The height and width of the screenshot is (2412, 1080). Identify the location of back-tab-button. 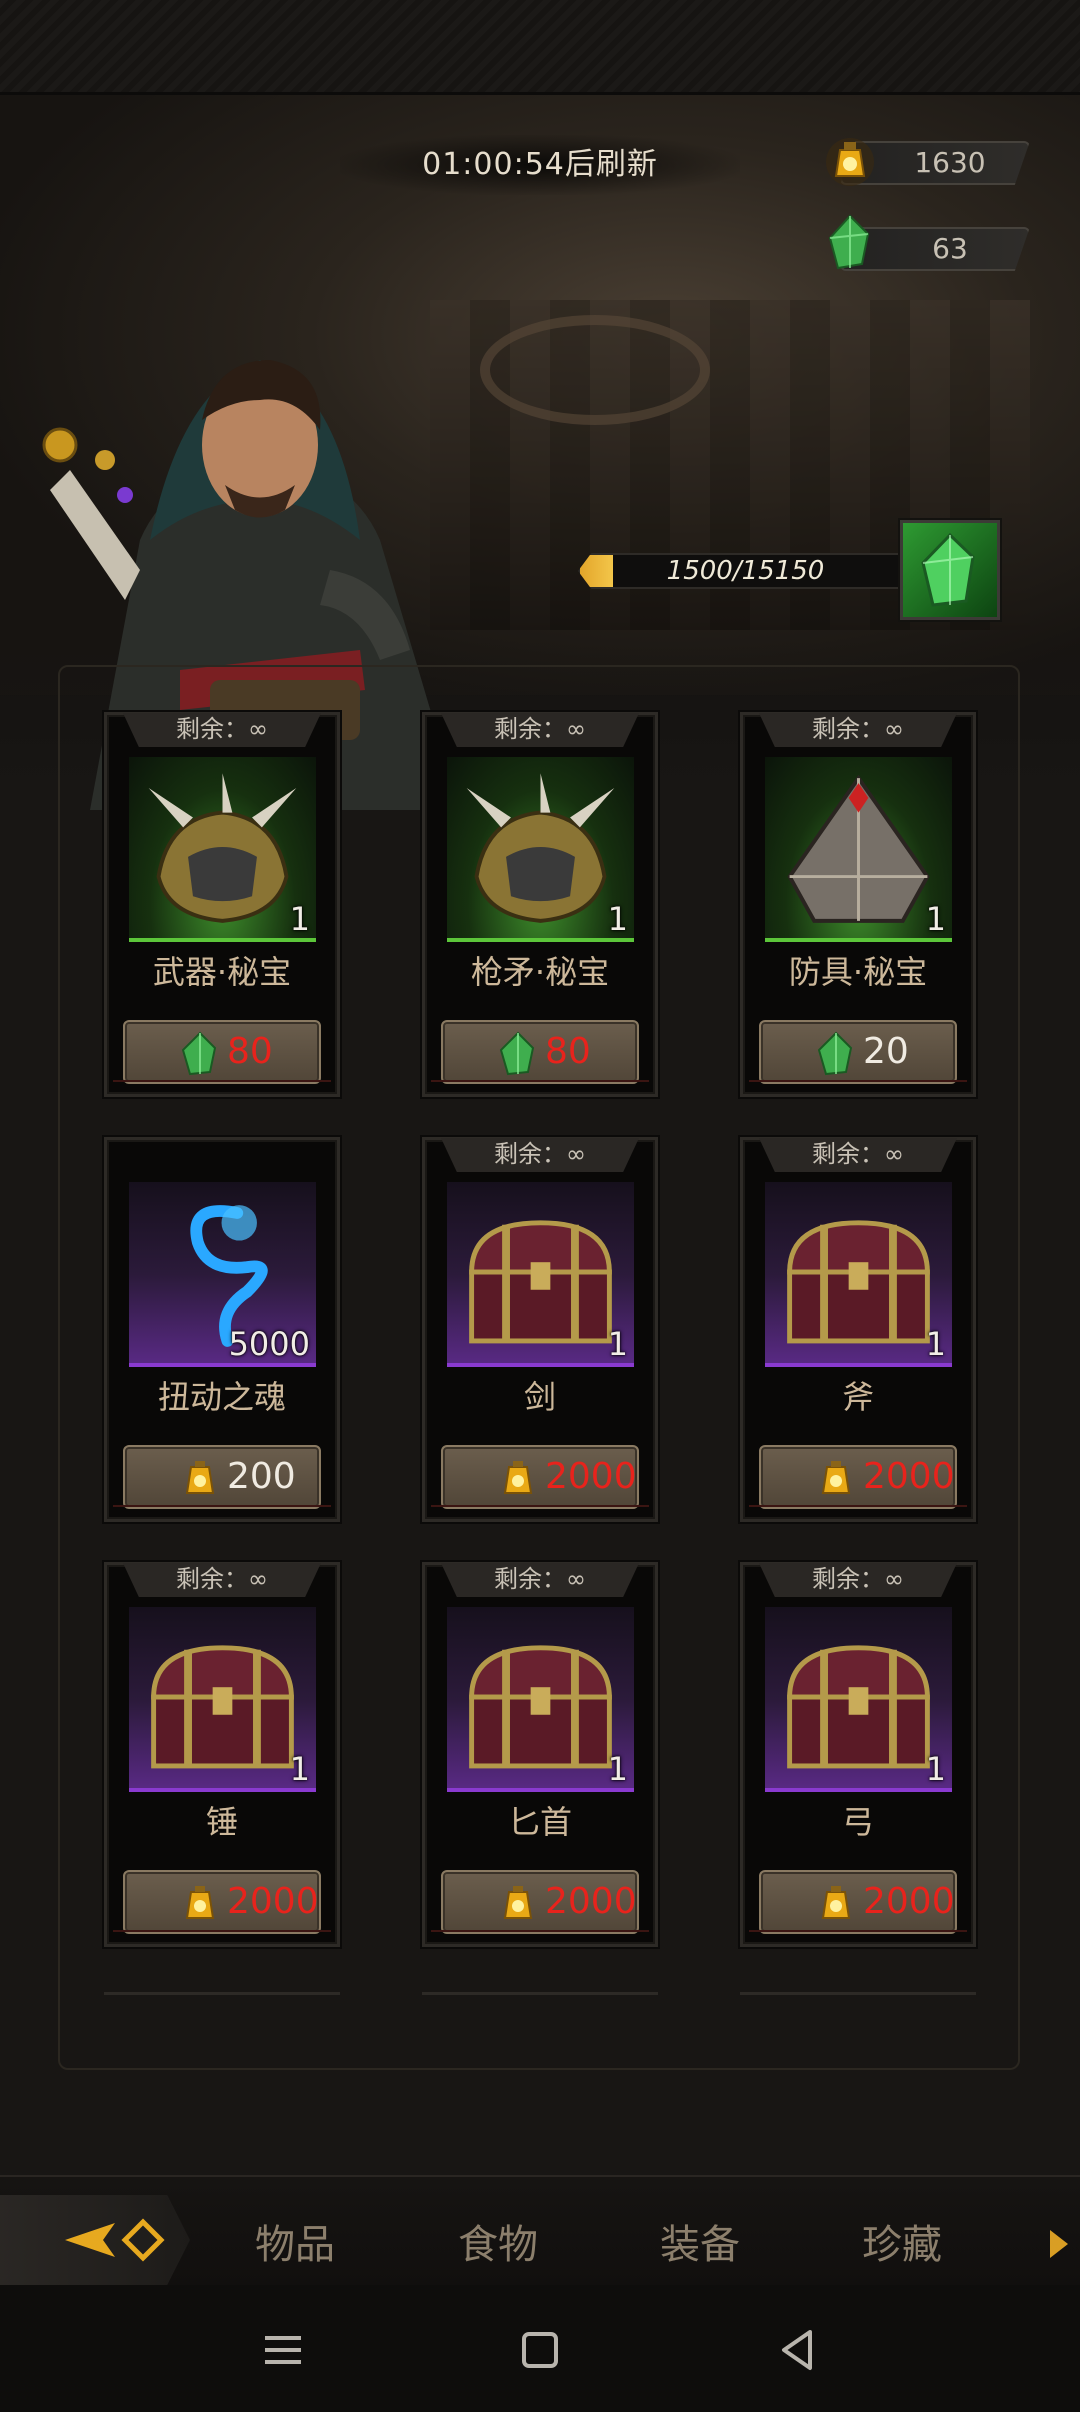
(95, 2240).